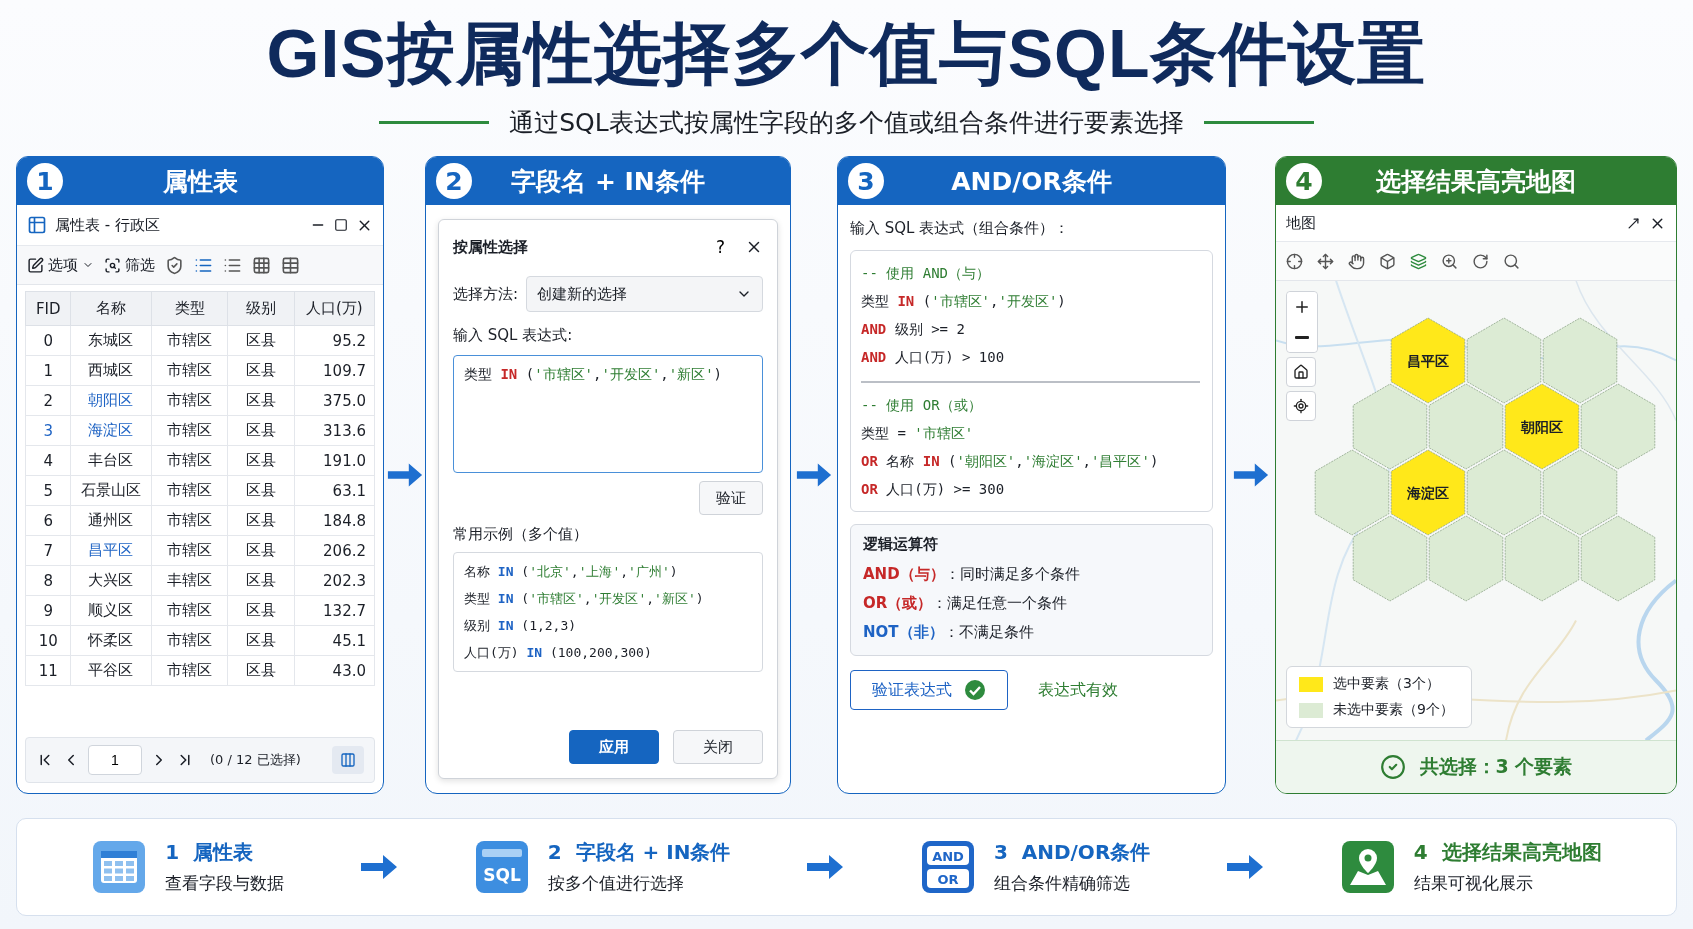  I want to click on legend-label: 未选中要素（9个）, so click(1393, 710).